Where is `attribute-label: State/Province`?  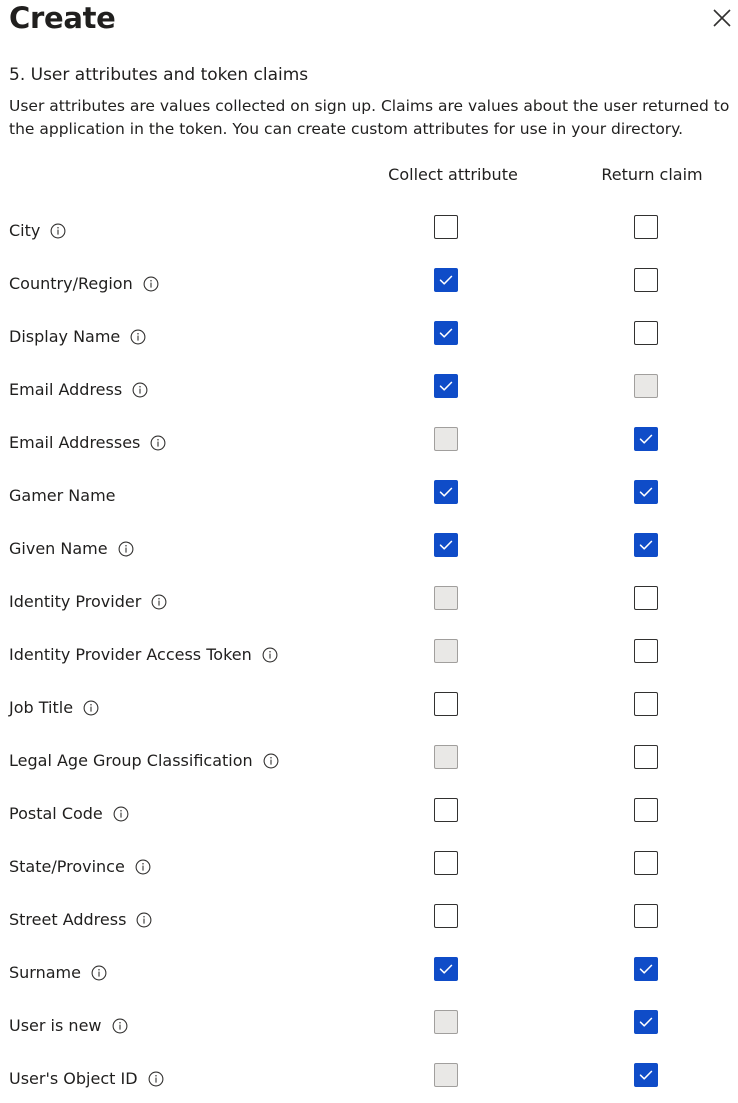
attribute-label: State/Province is located at coordinates (80, 867).